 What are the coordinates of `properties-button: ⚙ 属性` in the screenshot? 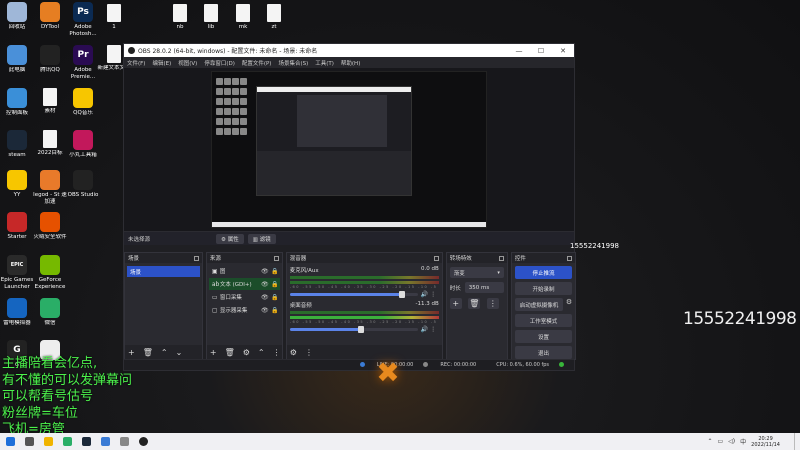 It's located at (230, 238).